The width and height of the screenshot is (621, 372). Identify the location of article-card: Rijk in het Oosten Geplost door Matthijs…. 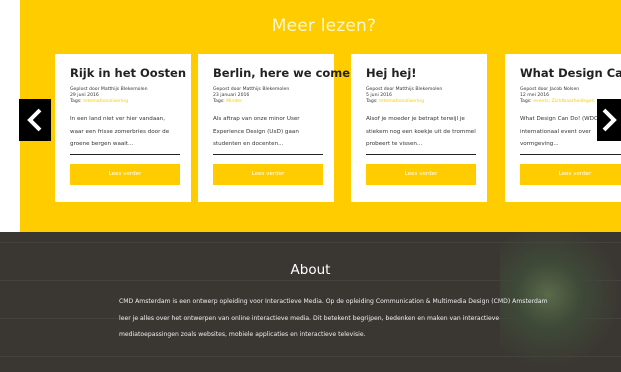
(123, 128).